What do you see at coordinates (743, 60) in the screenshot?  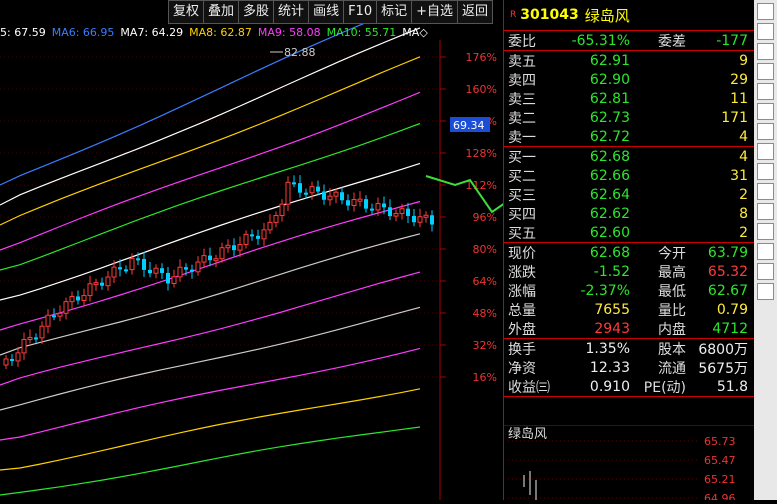 I see `order-volume: 9` at bounding box center [743, 60].